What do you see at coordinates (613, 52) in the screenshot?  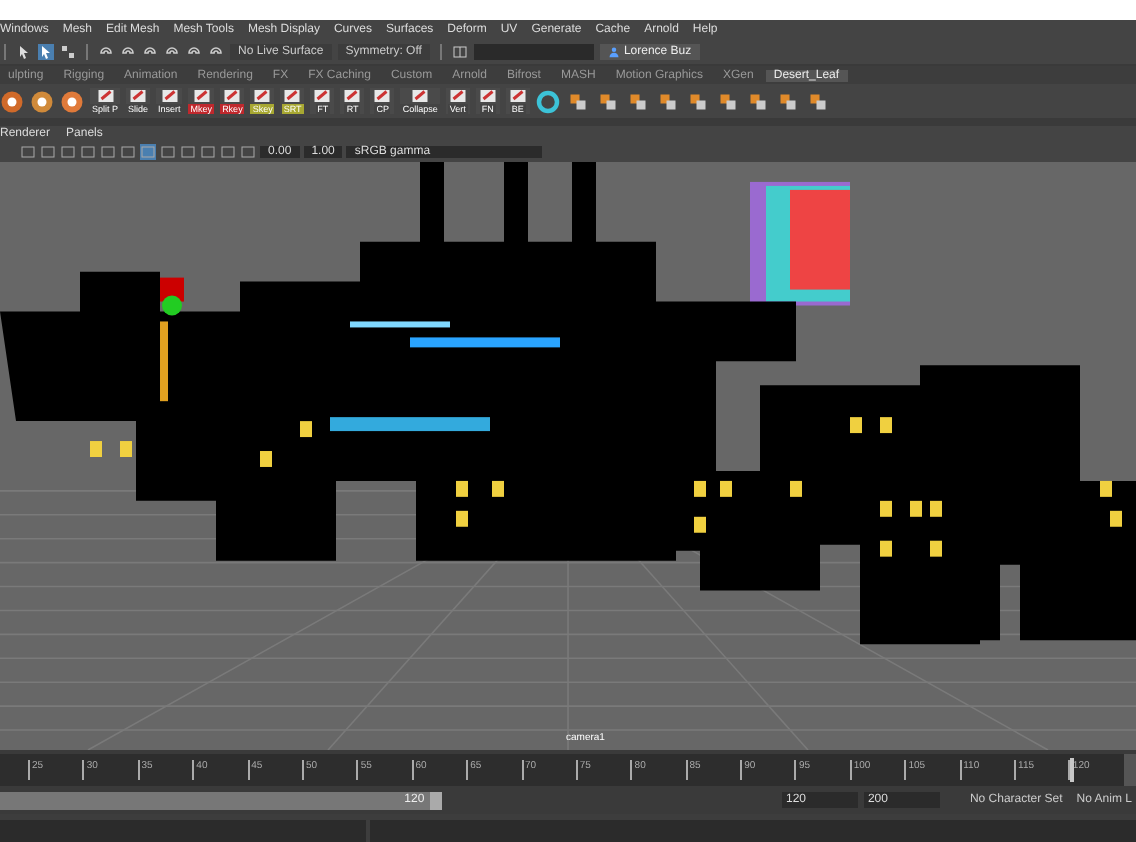 I see `person-icon` at bounding box center [613, 52].